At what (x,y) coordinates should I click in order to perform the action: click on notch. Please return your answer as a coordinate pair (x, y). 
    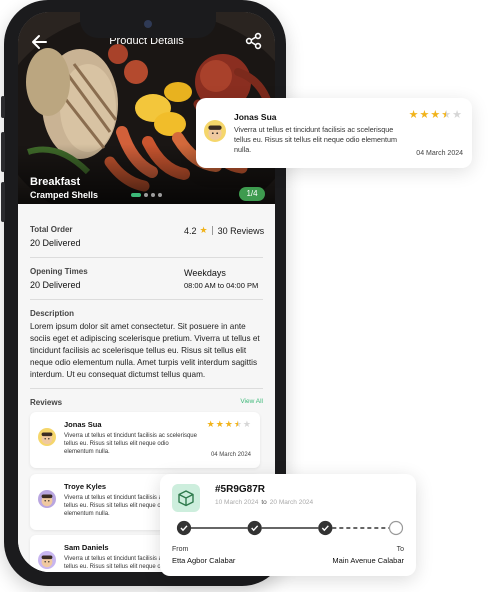
    Looking at the image, I should click on (148, 25).